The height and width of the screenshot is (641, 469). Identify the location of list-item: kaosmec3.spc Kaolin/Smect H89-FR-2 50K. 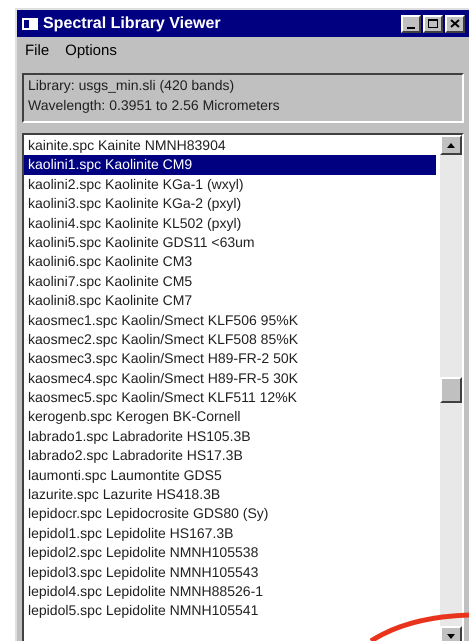
(230, 359).